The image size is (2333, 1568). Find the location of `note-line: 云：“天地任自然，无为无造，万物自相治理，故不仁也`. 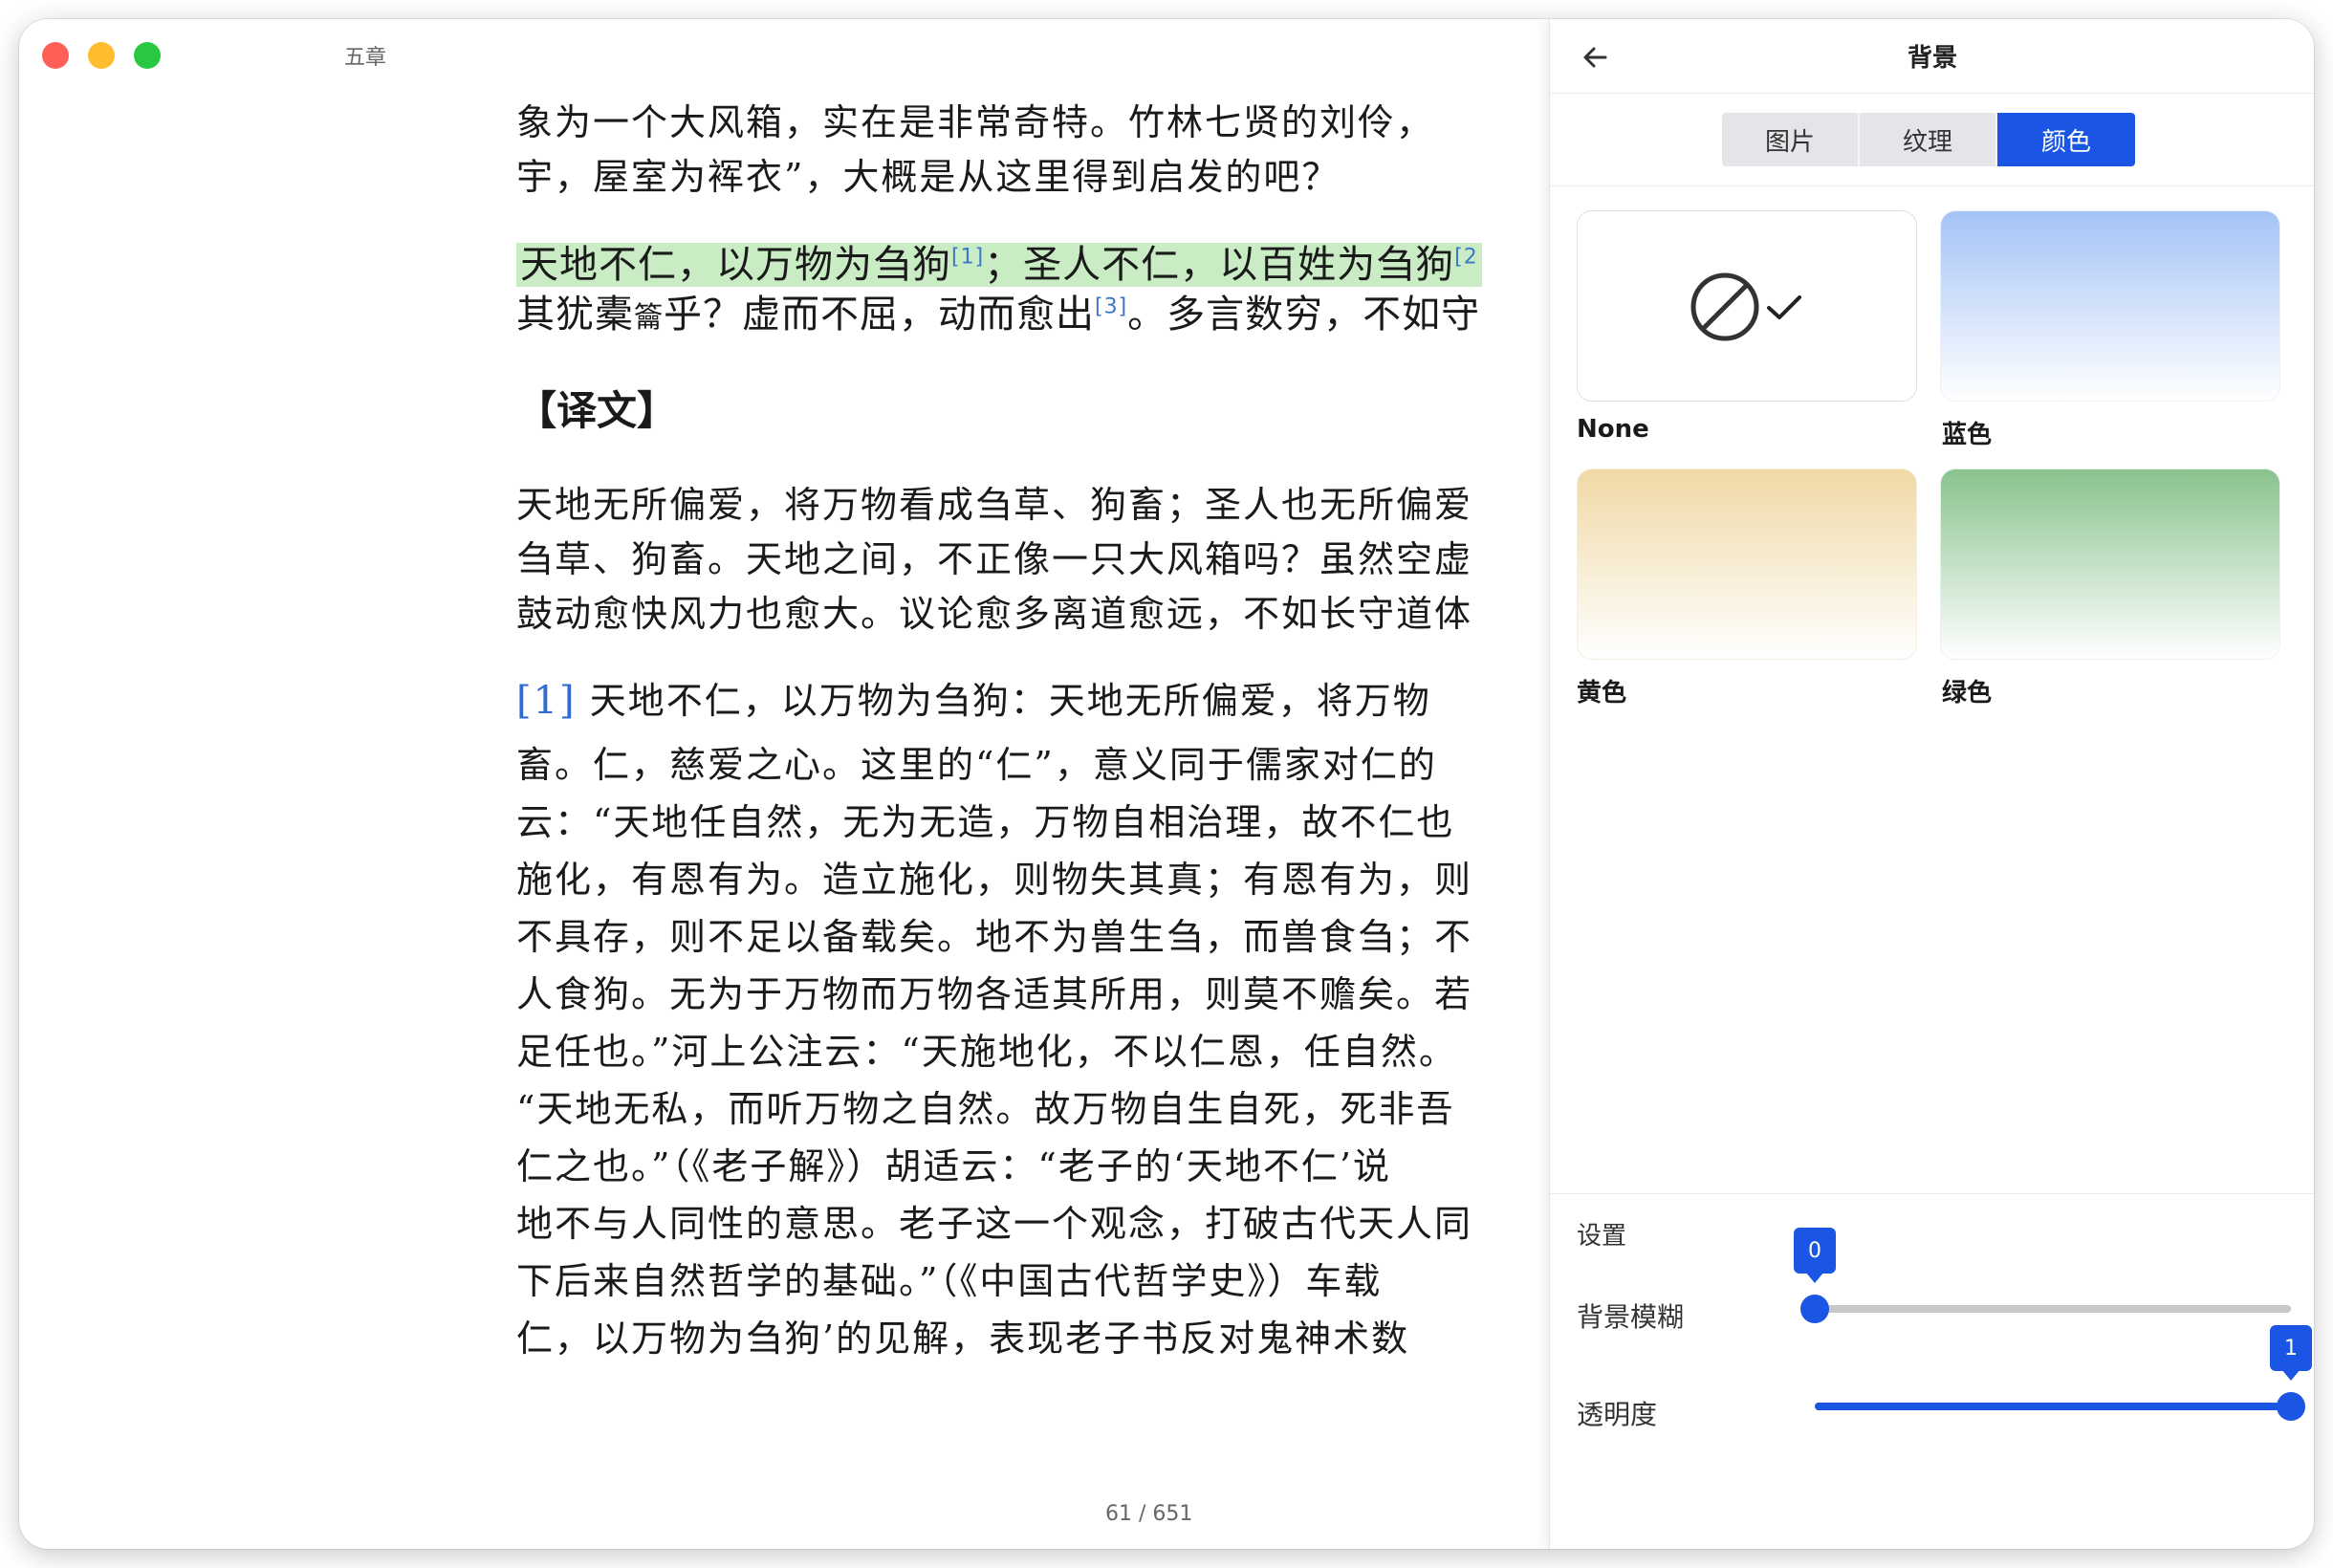

note-line: 云：“天地任自然，无为无造，万物自相治理，故不仁也 is located at coordinates (985, 822).